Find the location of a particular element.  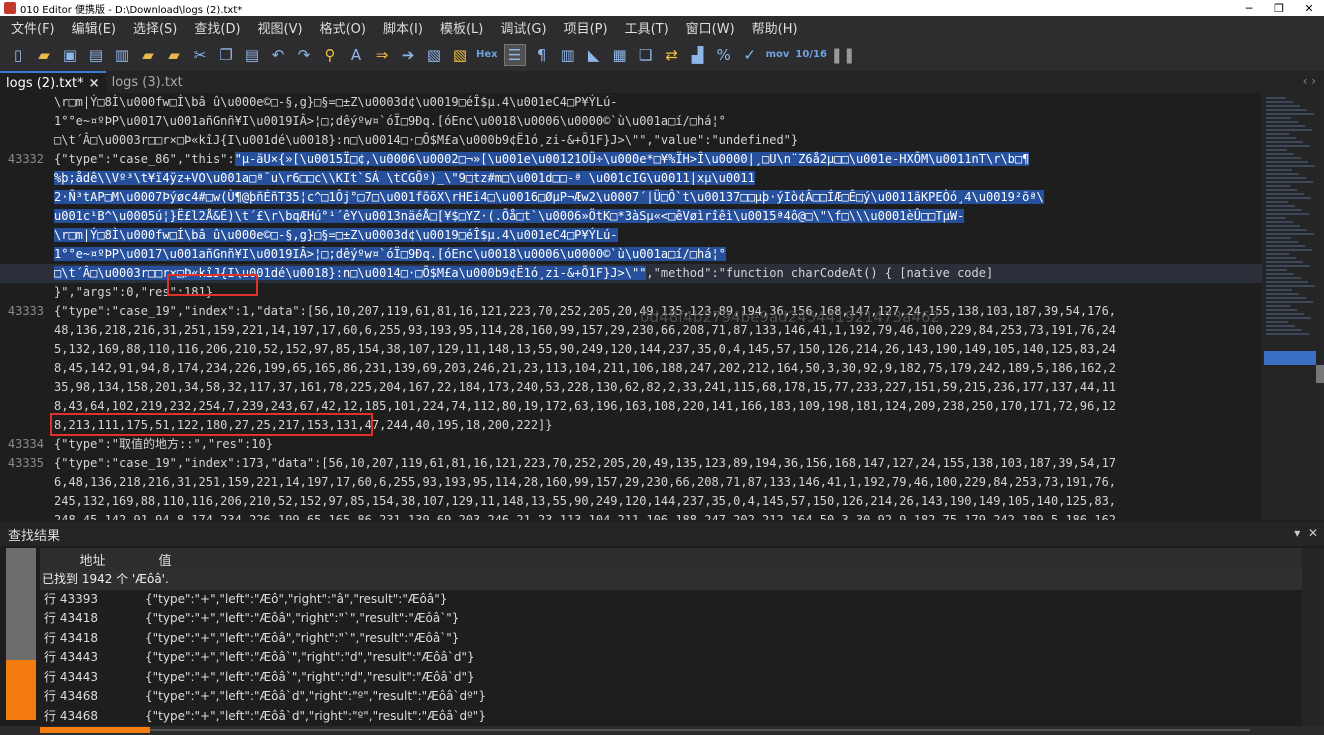

redo-icon: ↷ is located at coordinates (304, 55).